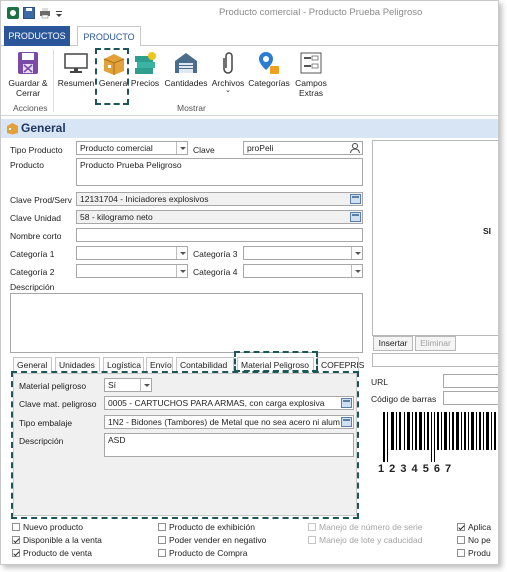  What do you see at coordinates (228, 90) in the screenshot?
I see `archivos-dropdown-icon: ⌄` at bounding box center [228, 90].